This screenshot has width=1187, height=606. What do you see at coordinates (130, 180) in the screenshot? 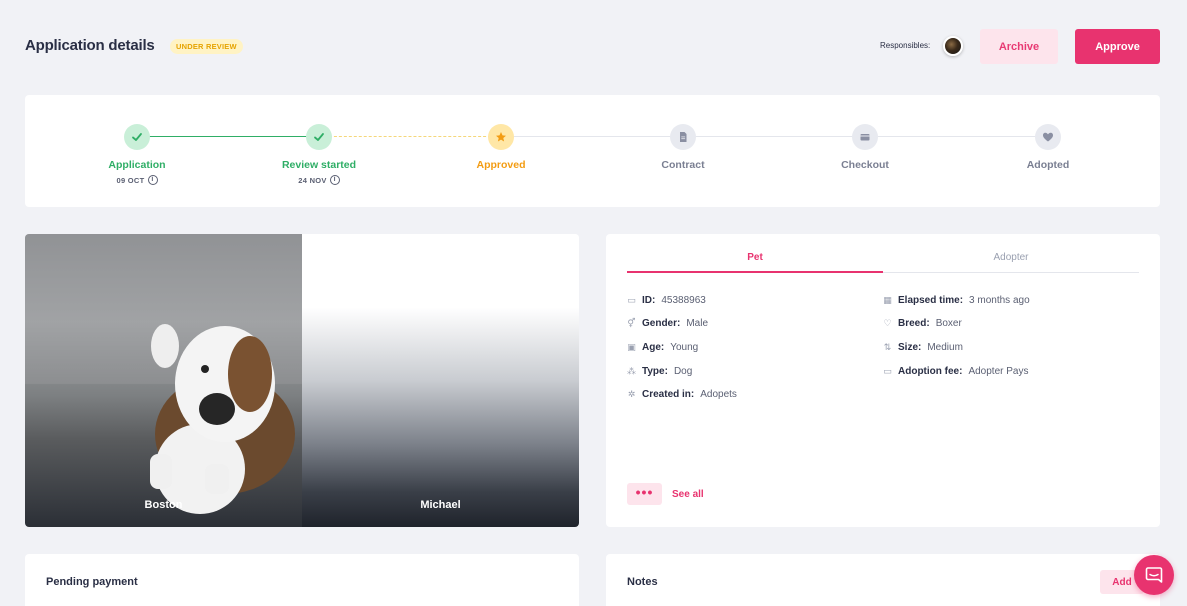
I see `step-date-text: 09 OCT` at bounding box center [130, 180].